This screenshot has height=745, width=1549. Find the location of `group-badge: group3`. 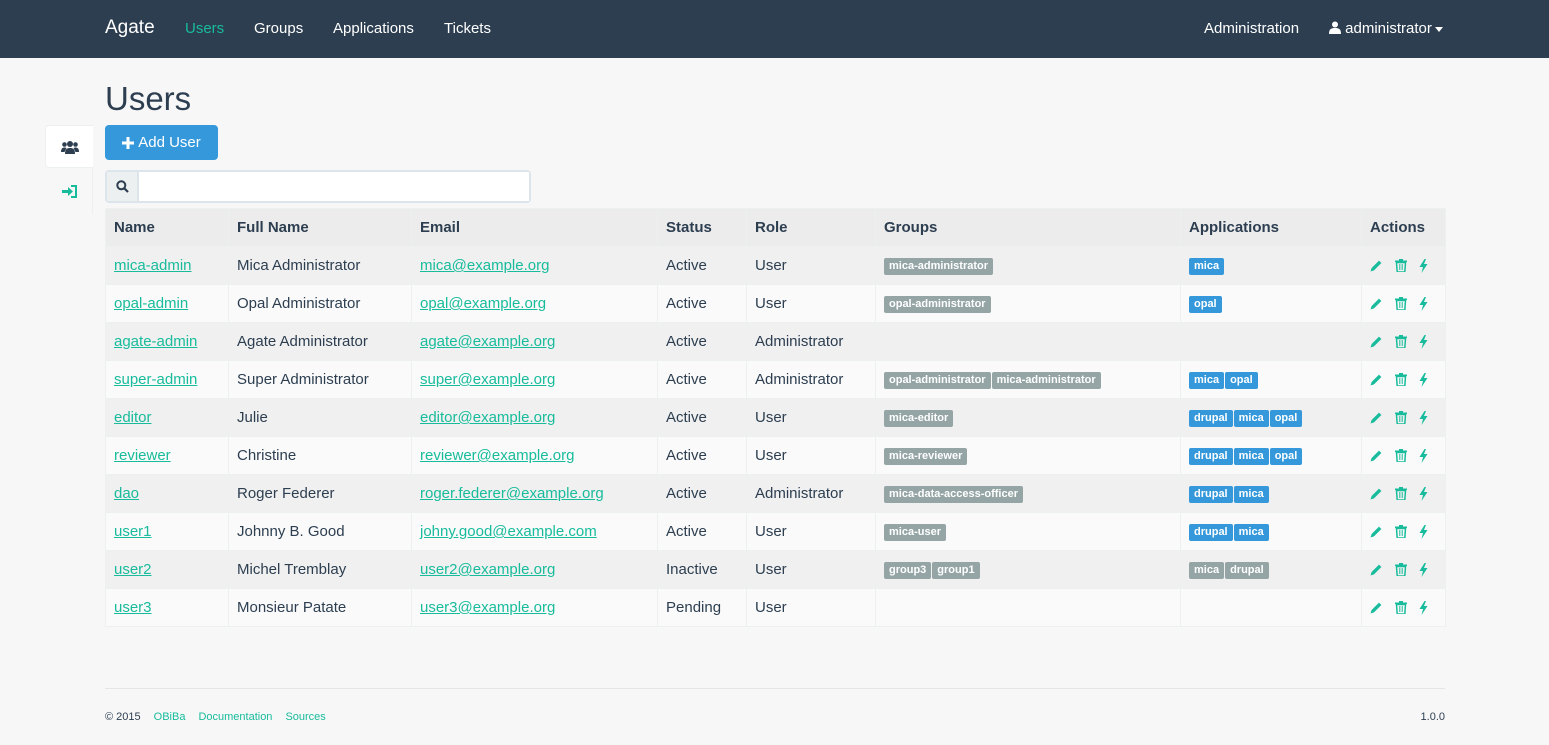

group-badge: group3 is located at coordinates (908, 570).